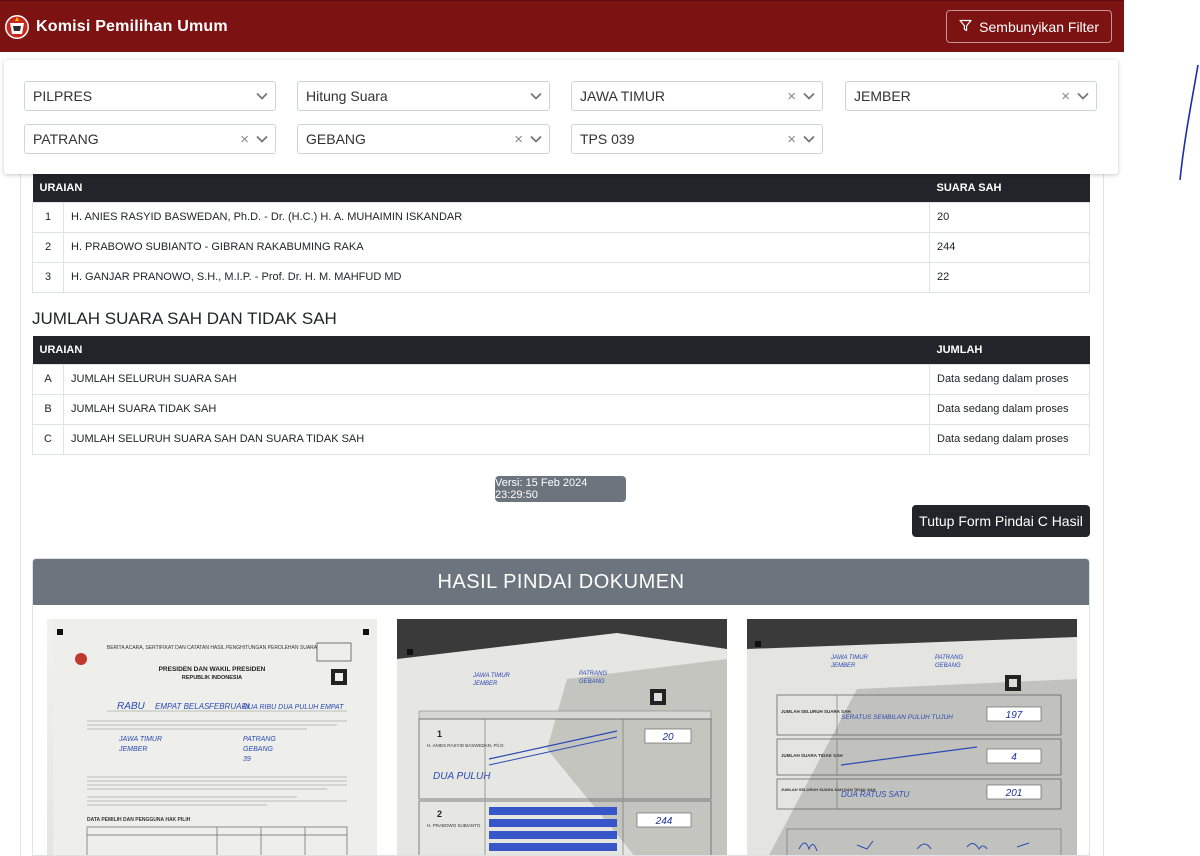 The height and width of the screenshot is (856, 1200). Describe the element at coordinates (607, 139) in the screenshot. I see `tps-select-value: TPS 039` at that location.